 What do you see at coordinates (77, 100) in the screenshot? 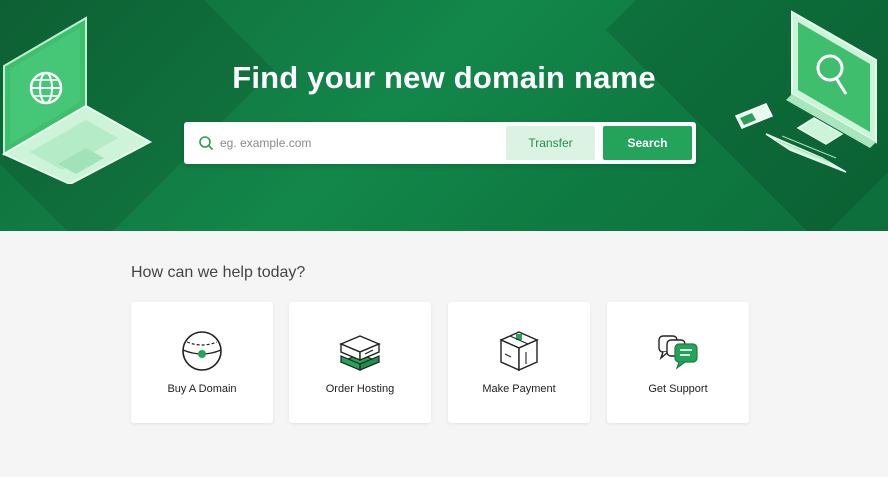
I see `laptop-globe-icon` at bounding box center [77, 100].